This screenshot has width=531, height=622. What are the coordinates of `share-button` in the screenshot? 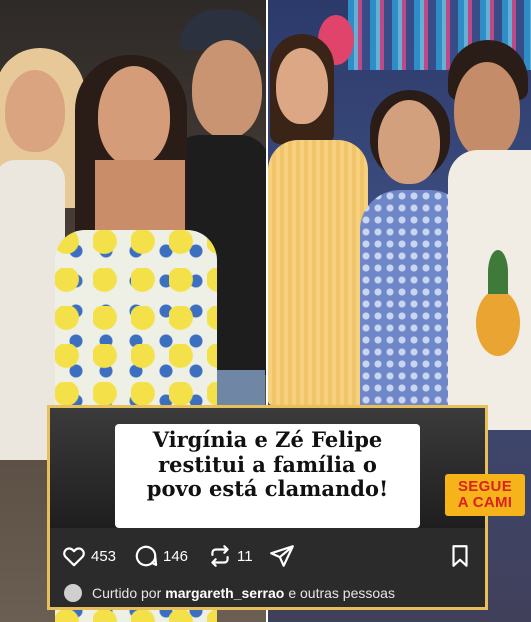 It's located at (282, 556).